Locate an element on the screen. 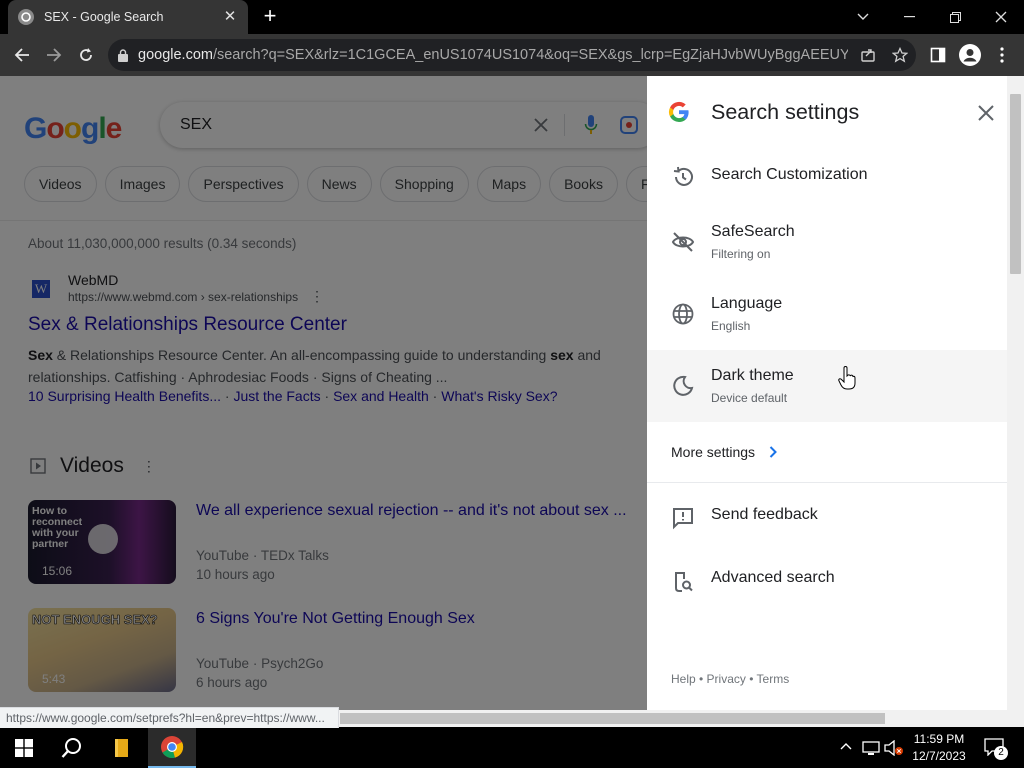  item-label: Search Customization is located at coordinates (789, 174).